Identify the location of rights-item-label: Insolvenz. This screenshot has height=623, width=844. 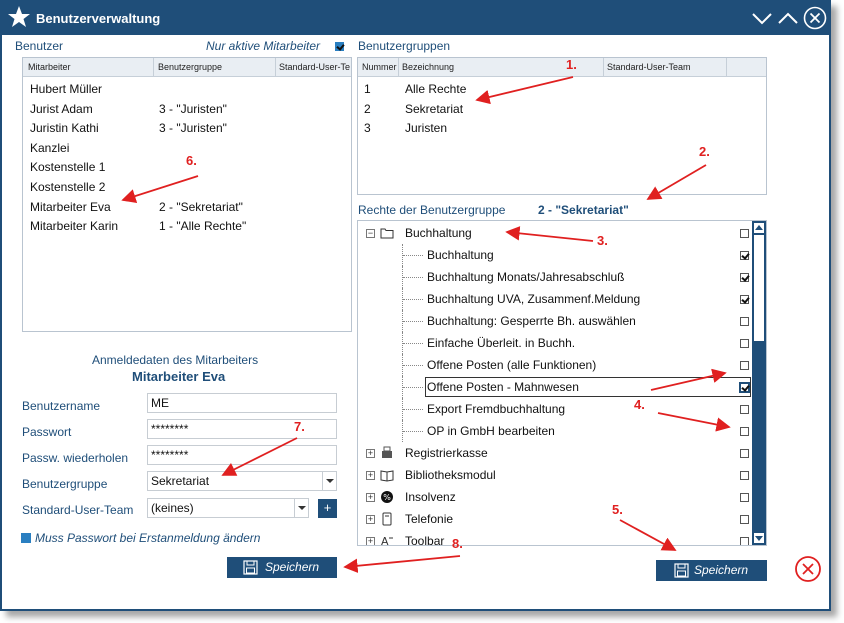
(430, 497).